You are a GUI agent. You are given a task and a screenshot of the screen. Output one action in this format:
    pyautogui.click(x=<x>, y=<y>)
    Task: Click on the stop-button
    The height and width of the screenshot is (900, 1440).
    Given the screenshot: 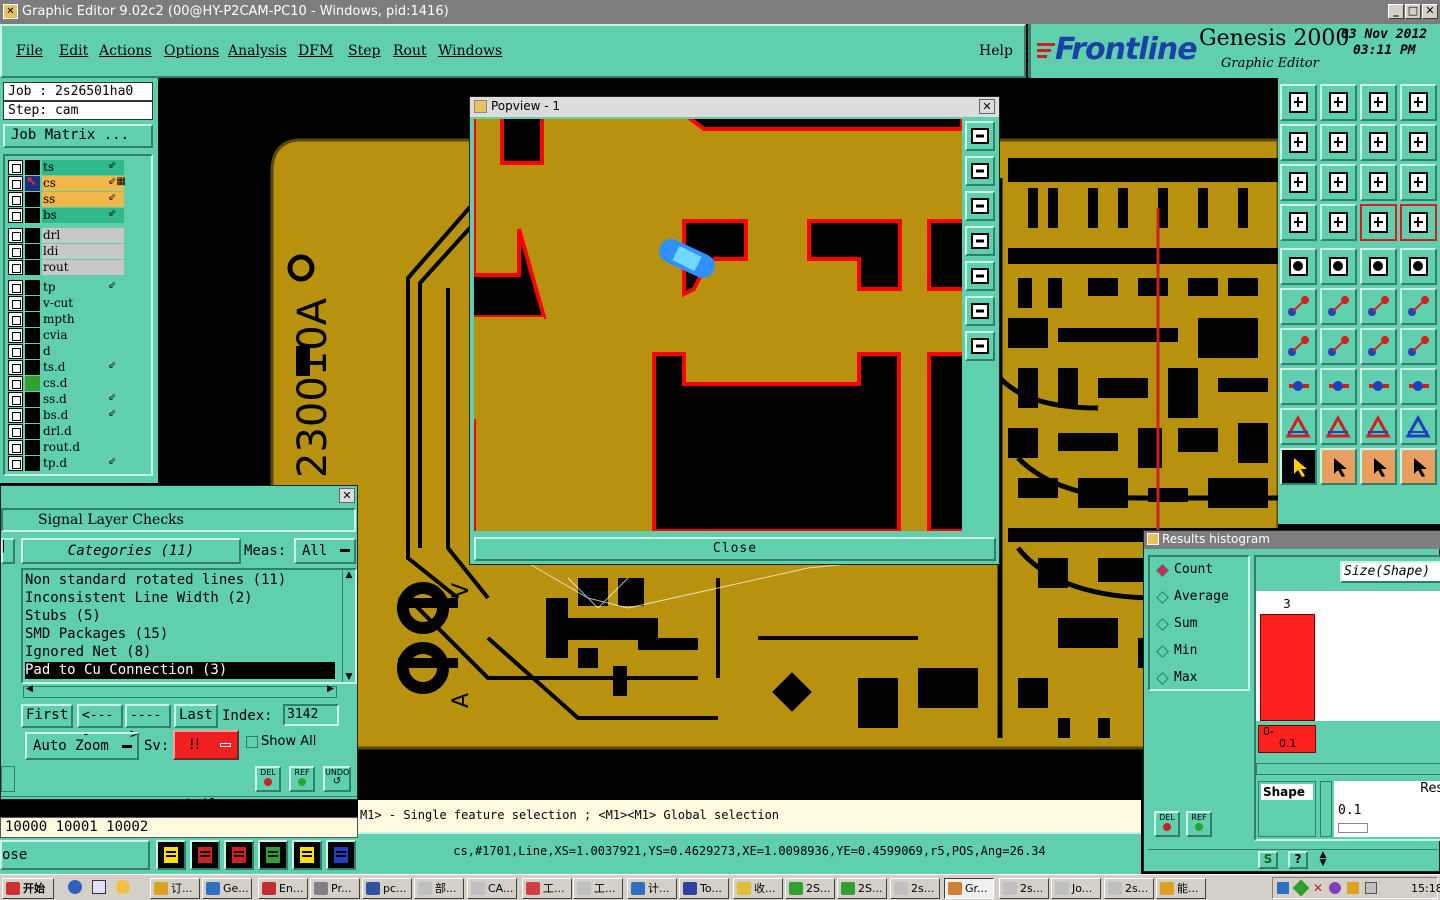 What is the action you would take?
    pyautogui.click(x=205, y=855)
    